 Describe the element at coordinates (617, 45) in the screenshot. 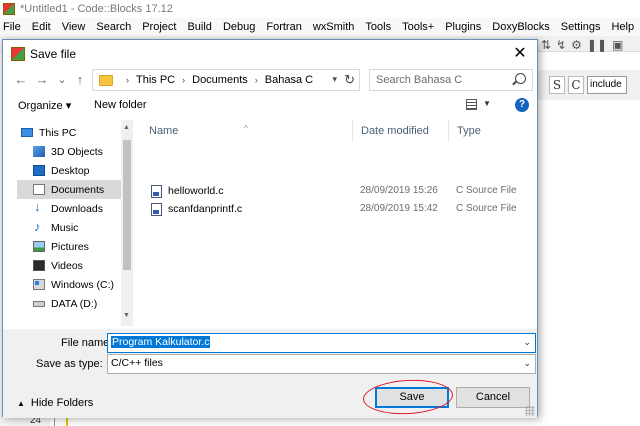

I see `stop-icon: ▣` at that location.